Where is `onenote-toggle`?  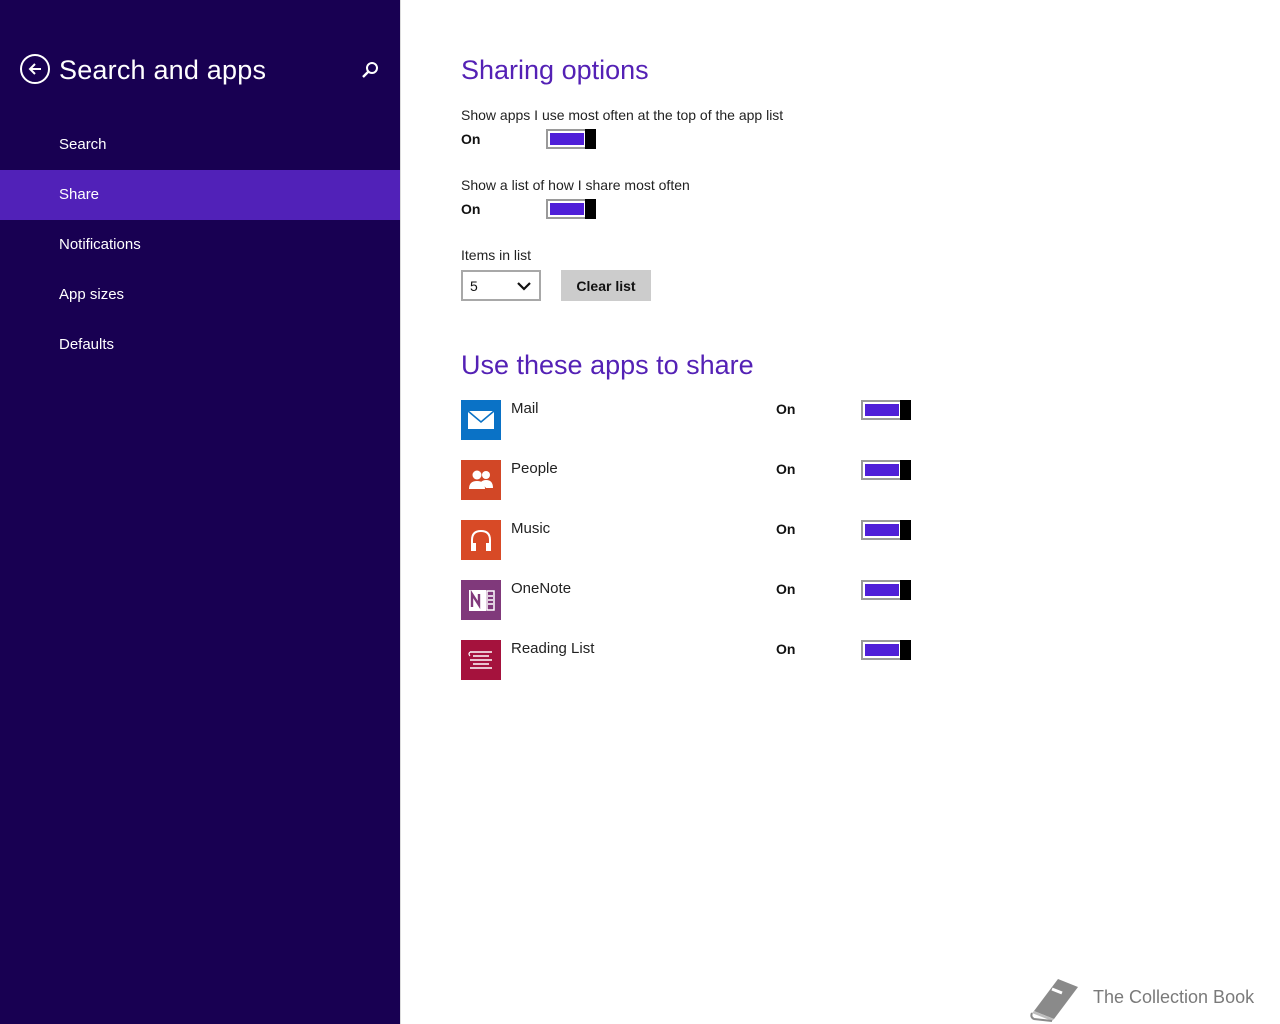
onenote-toggle is located at coordinates (886, 590).